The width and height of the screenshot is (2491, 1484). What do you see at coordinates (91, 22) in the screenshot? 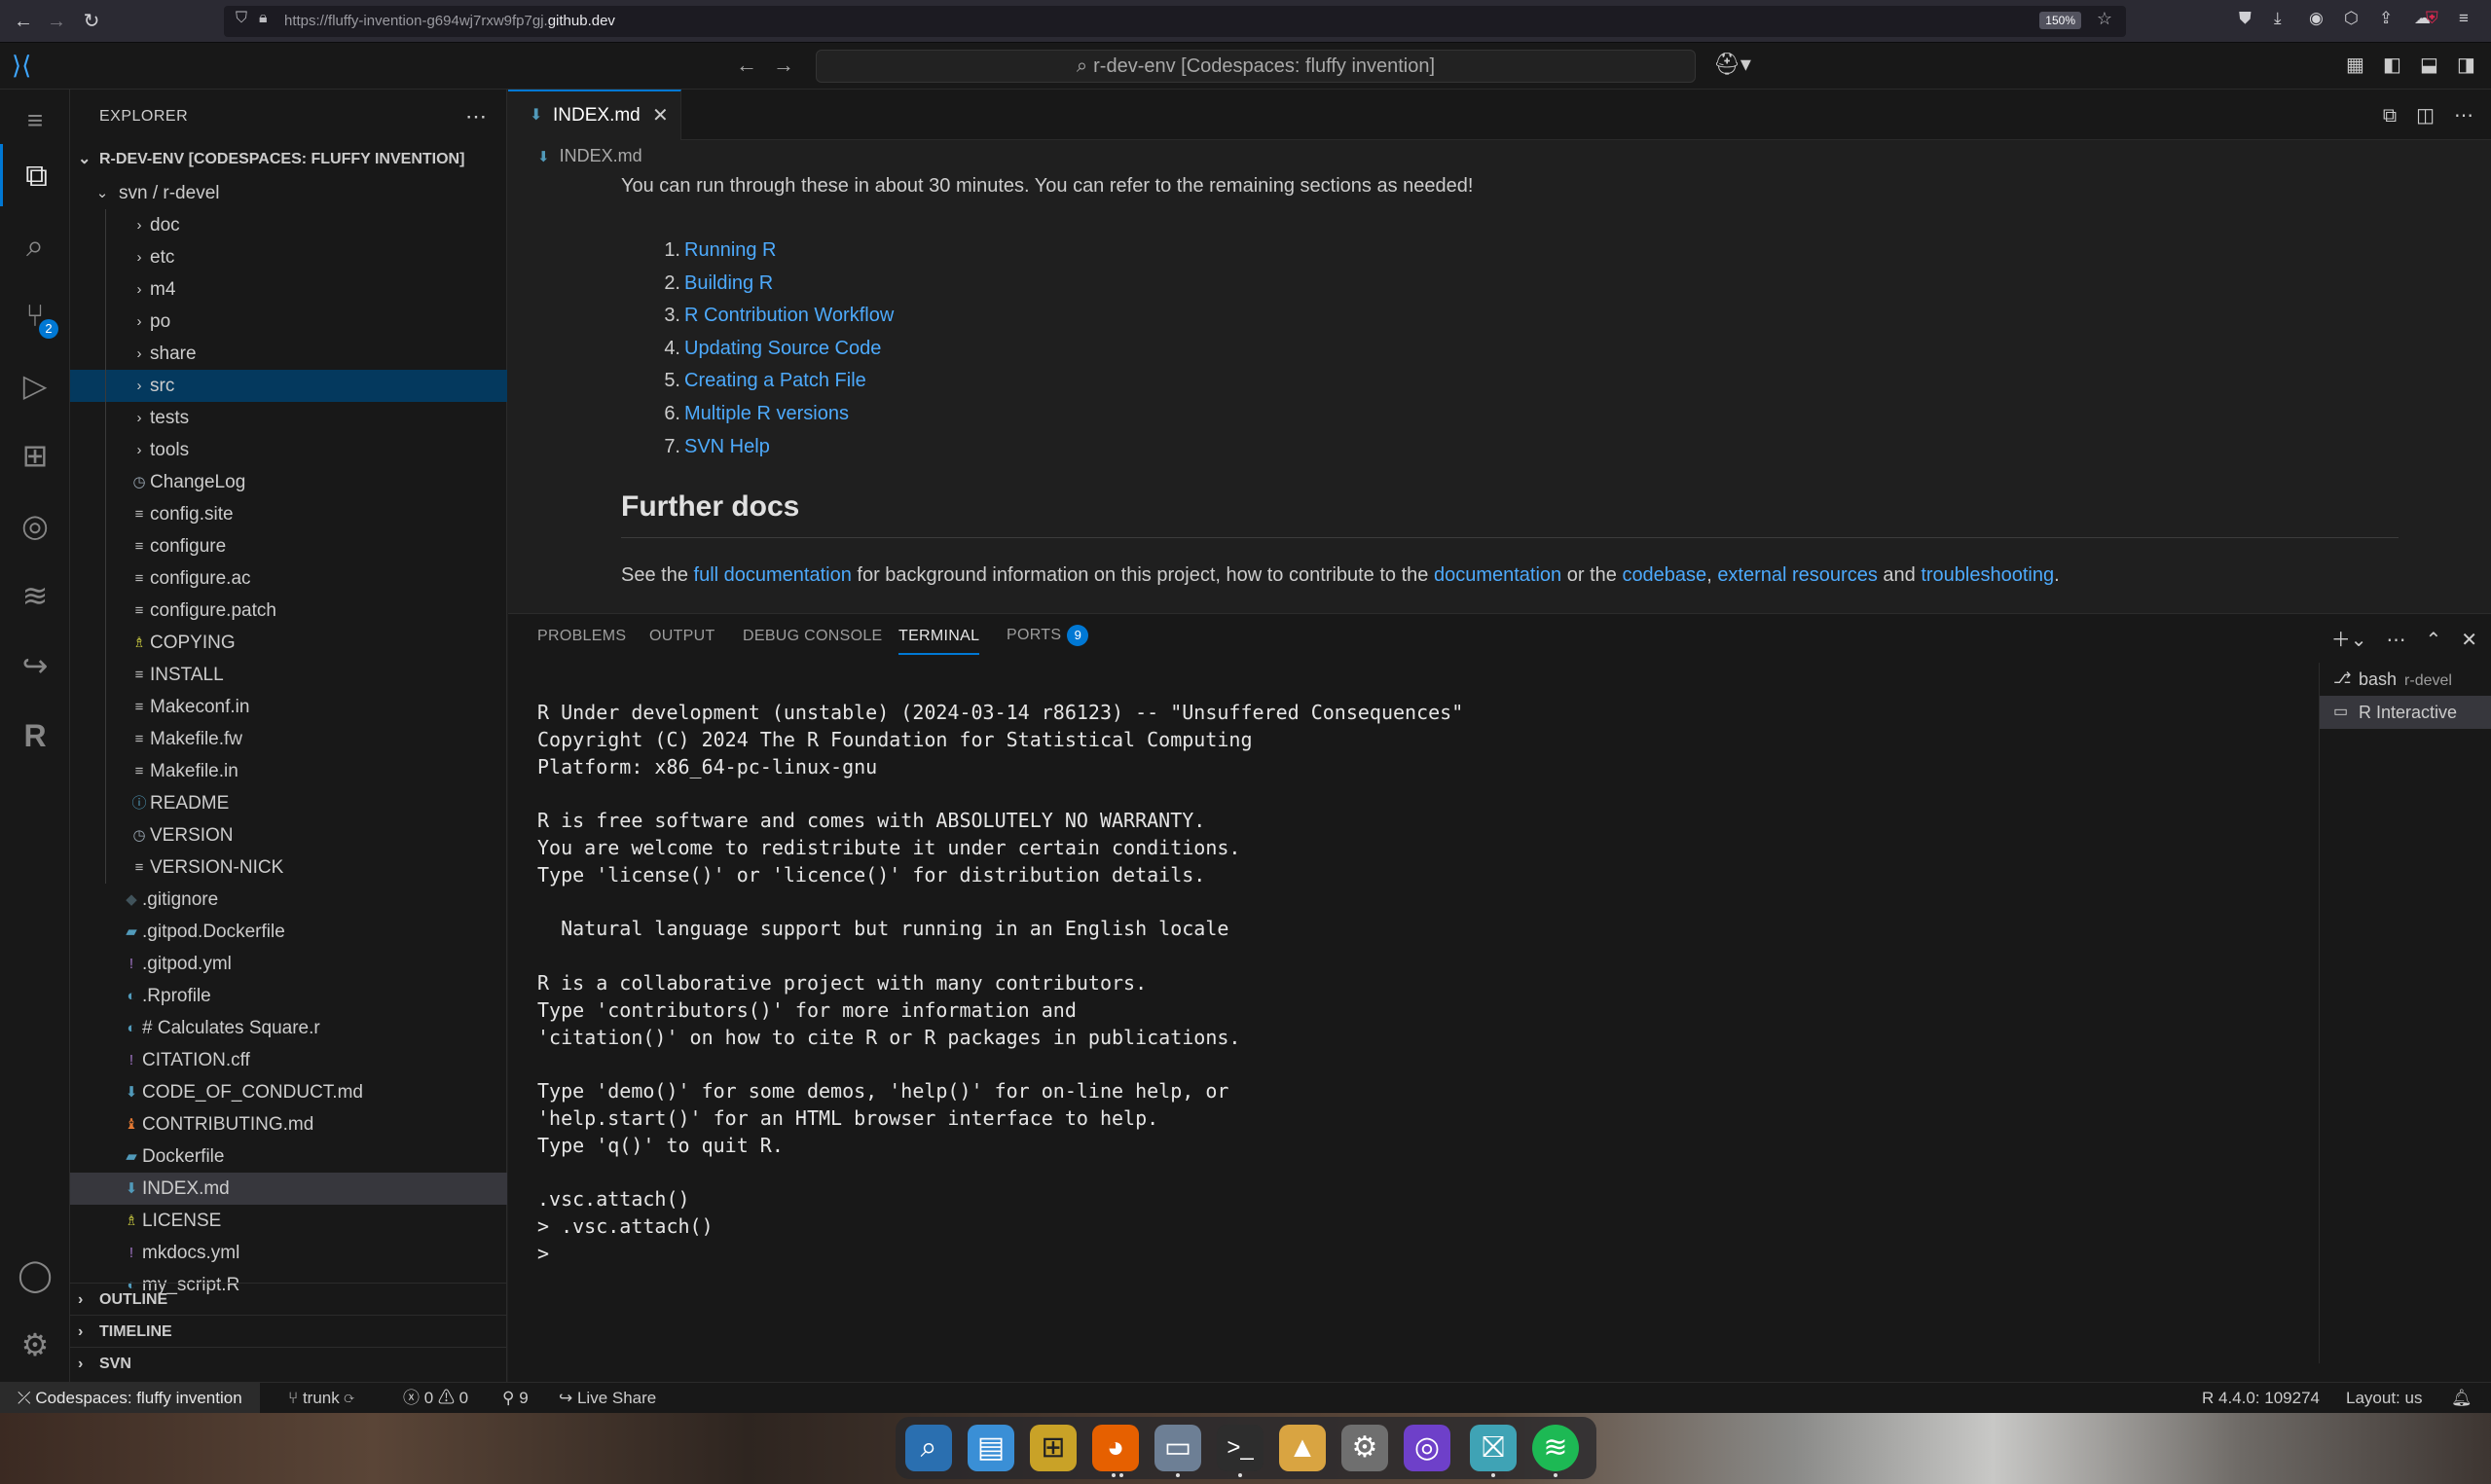
I see `reload-icon: ↻` at bounding box center [91, 22].